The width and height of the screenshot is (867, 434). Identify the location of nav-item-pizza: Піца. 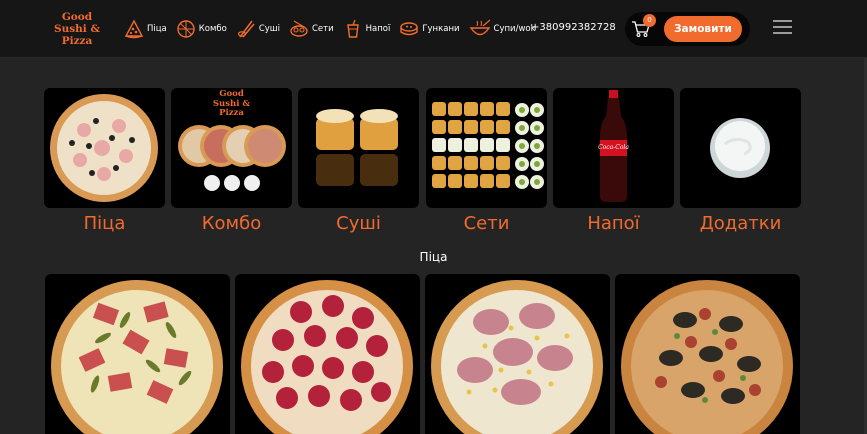
(145, 29).